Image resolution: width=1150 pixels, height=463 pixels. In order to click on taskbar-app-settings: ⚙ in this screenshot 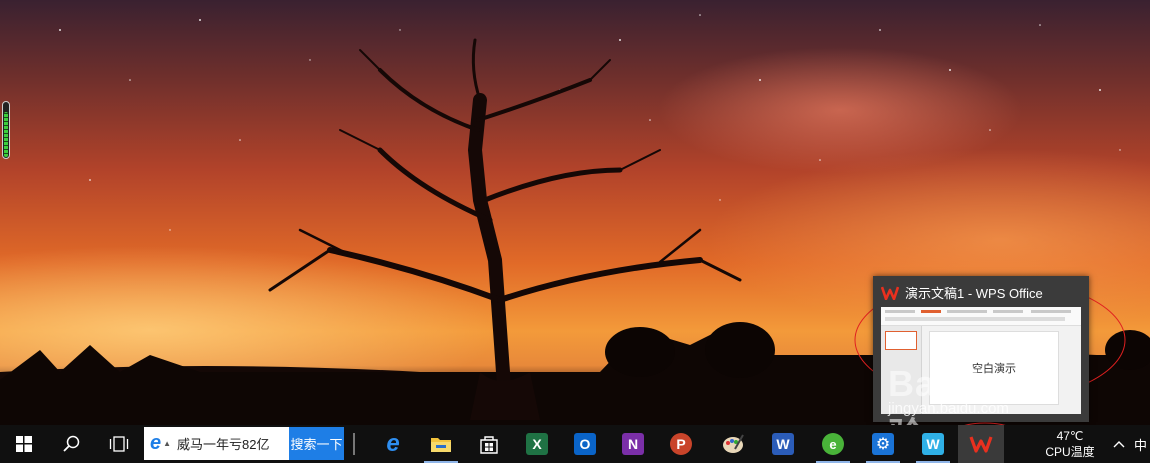, I will do `click(883, 444)`.